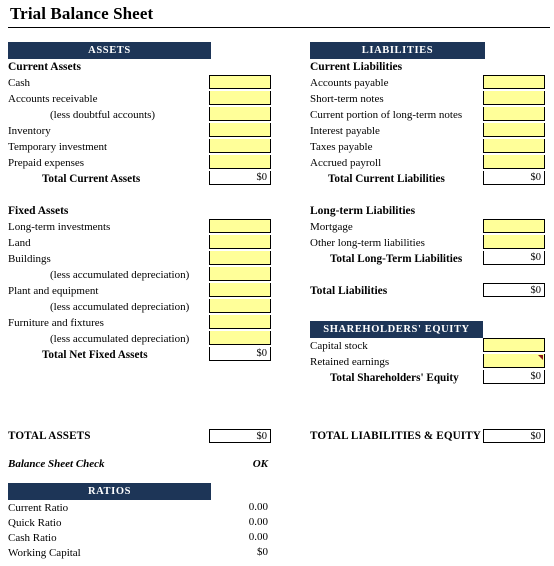  Describe the element at coordinates (428, 259) in the screenshot. I see `row-total-long-term-liabilities: Total Long-Term Liabilities $0` at that location.